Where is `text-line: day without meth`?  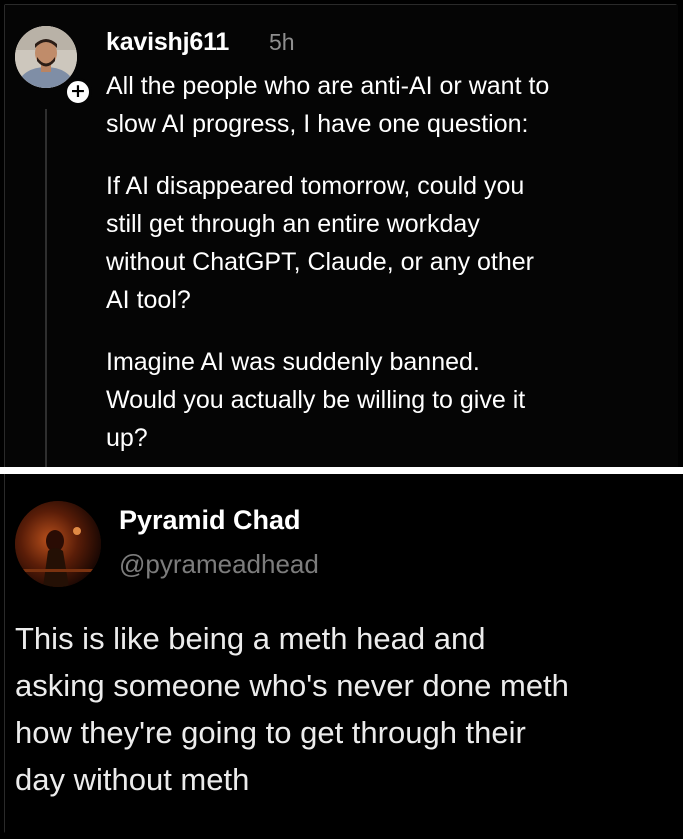
text-line: day without meth is located at coordinates (132, 779).